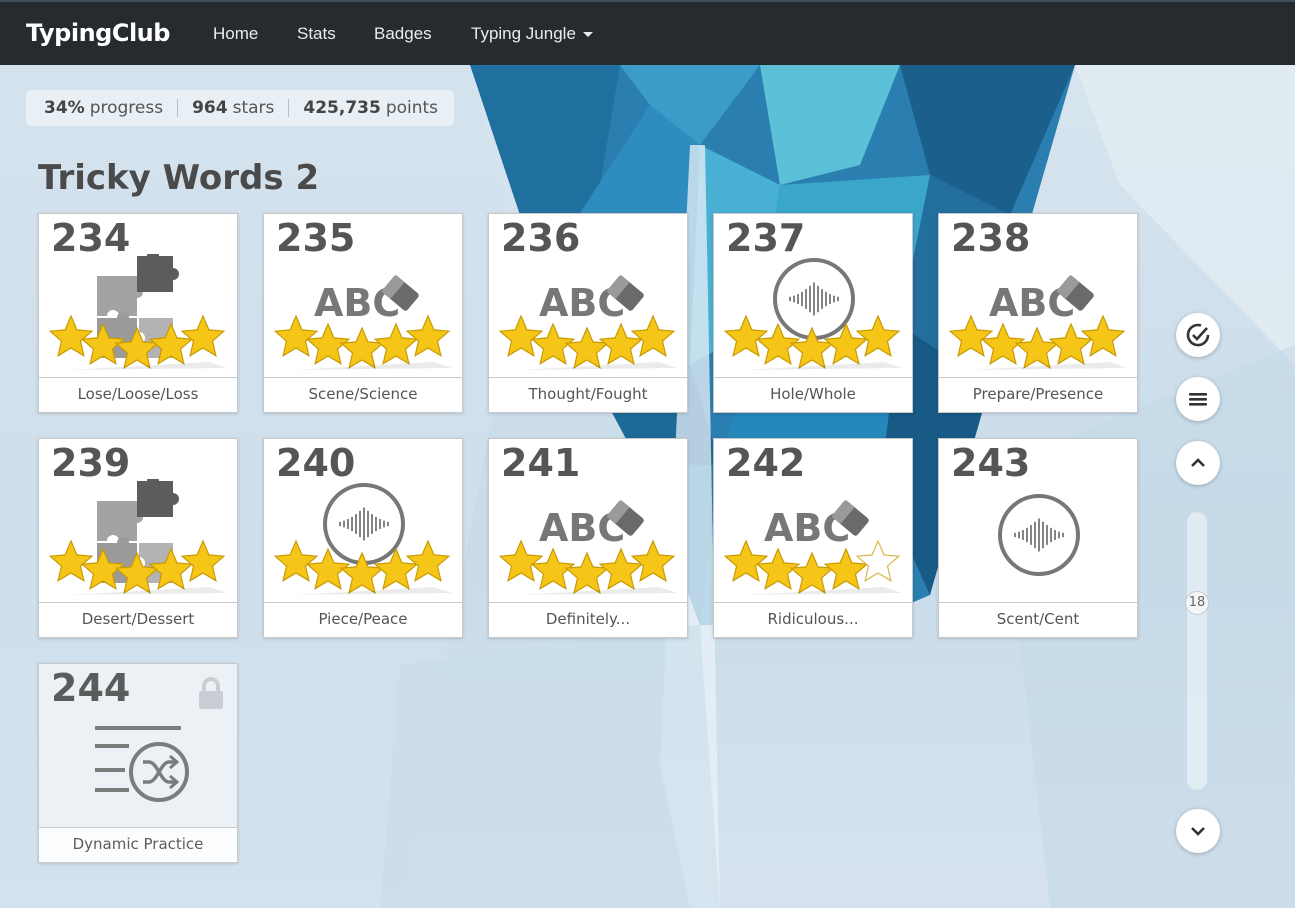  What do you see at coordinates (235, 34) in the screenshot?
I see `nav-home-link: Home` at bounding box center [235, 34].